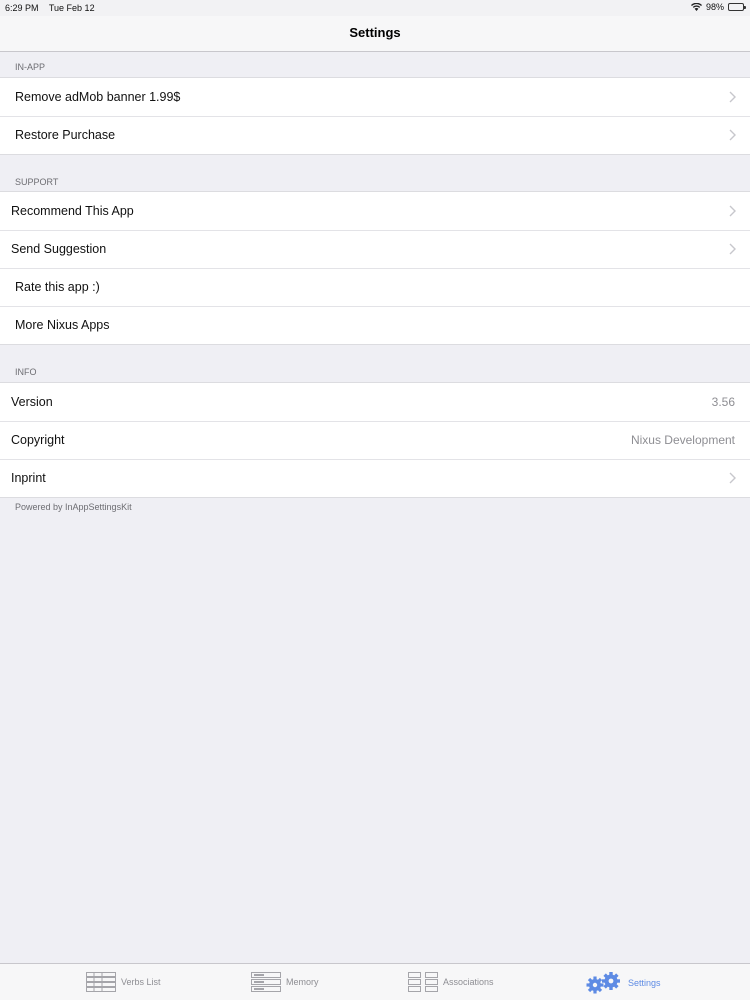  Describe the element at coordinates (22, 8) in the screenshot. I see `status-time: 6:29 PM` at that location.